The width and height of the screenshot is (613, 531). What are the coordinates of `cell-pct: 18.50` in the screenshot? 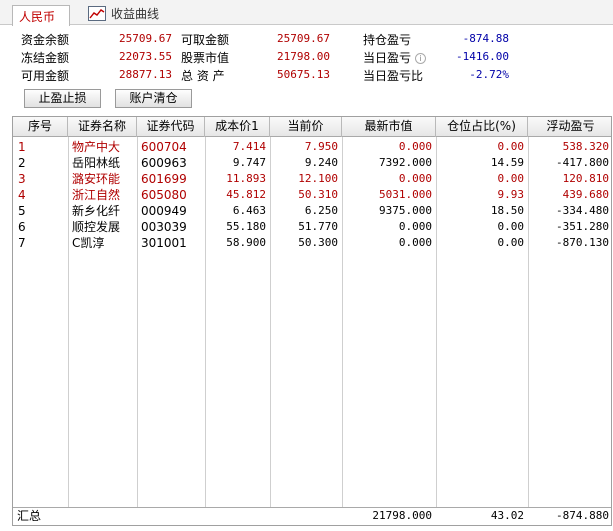 It's located at (507, 210).